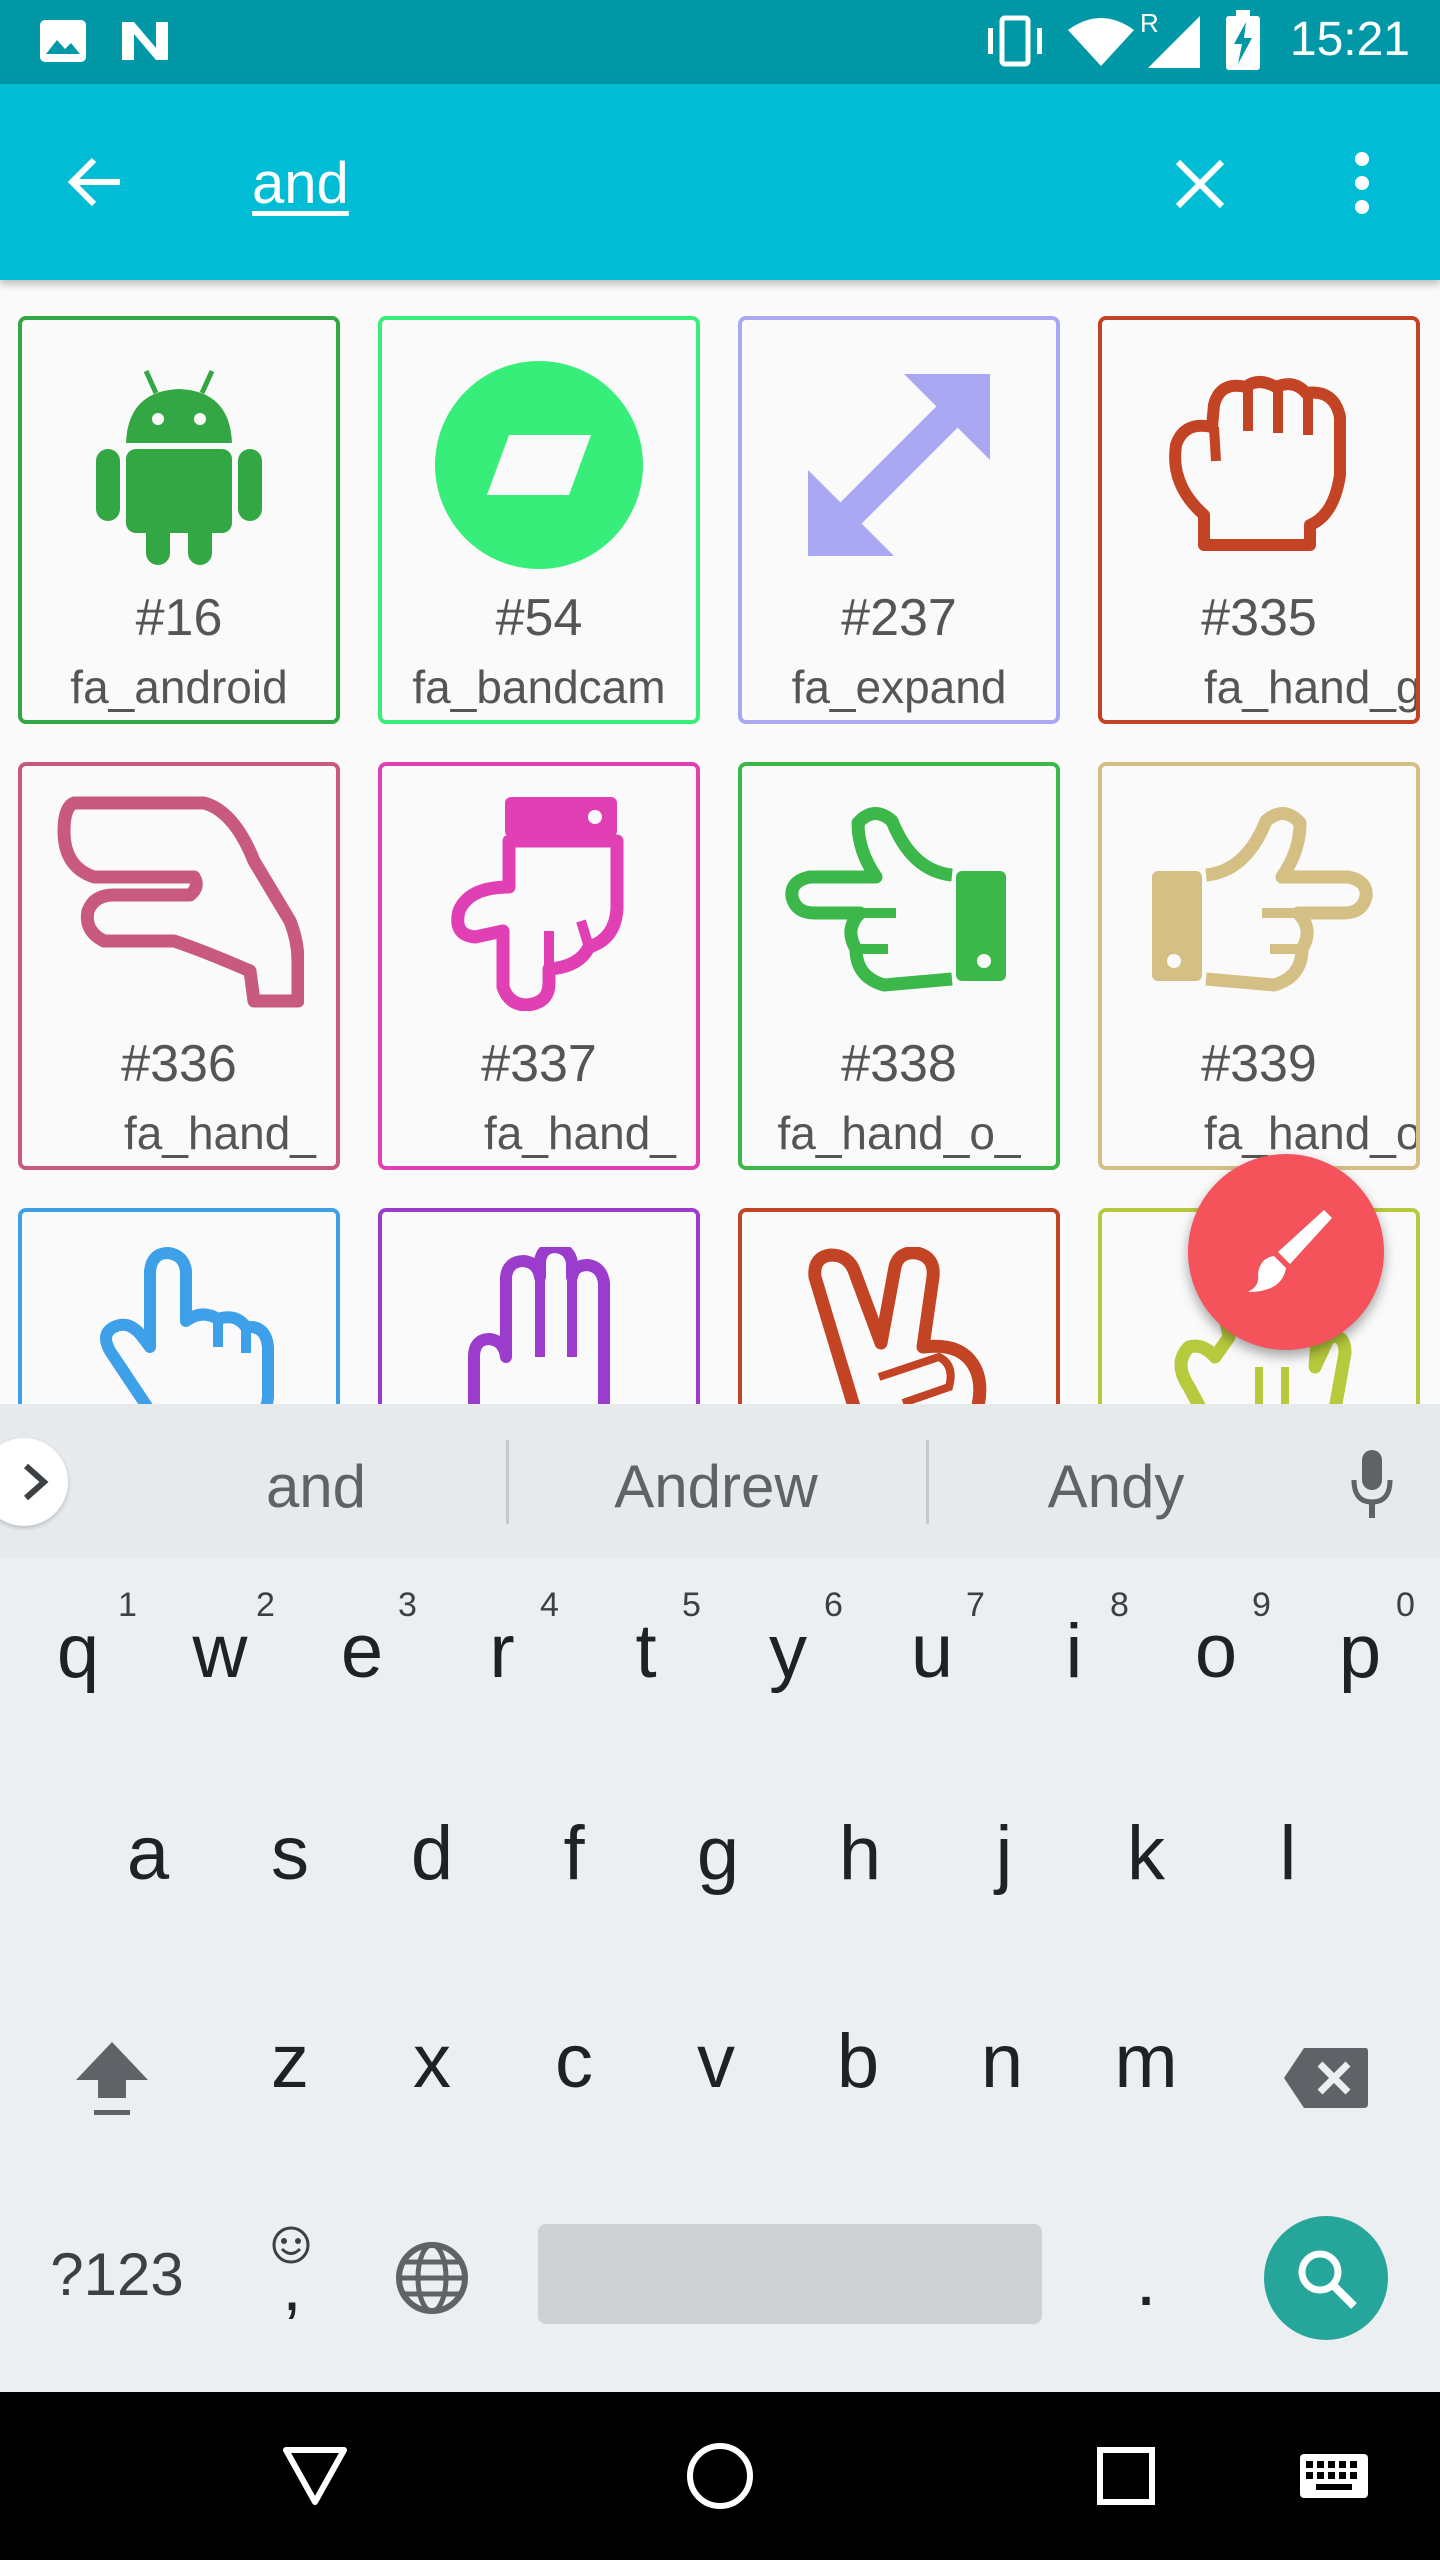  Describe the element at coordinates (1146, 2279) in the screenshot. I see `key-period: .` at that location.